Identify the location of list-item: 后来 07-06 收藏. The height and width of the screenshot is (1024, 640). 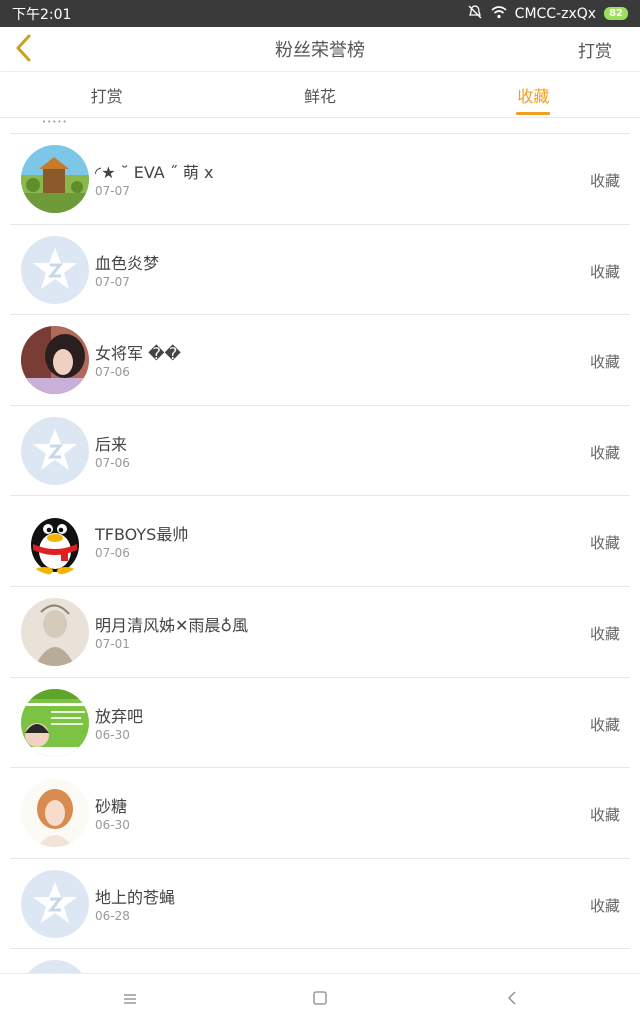
(320, 451).